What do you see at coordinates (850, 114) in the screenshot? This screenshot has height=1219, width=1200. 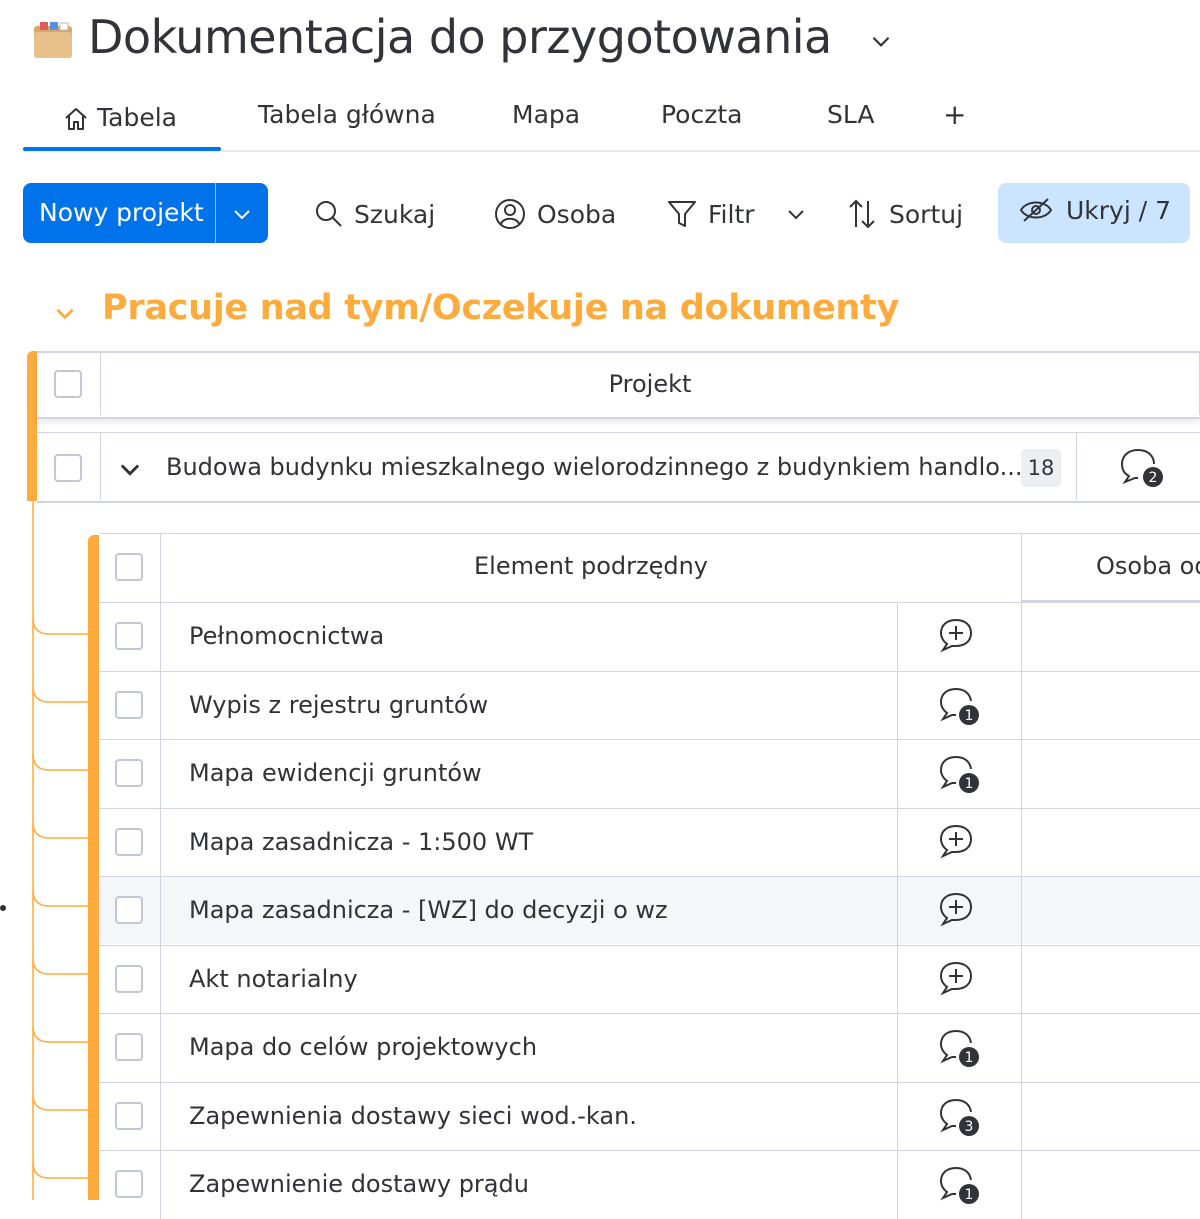 I see `tab-sla: SLA` at bounding box center [850, 114].